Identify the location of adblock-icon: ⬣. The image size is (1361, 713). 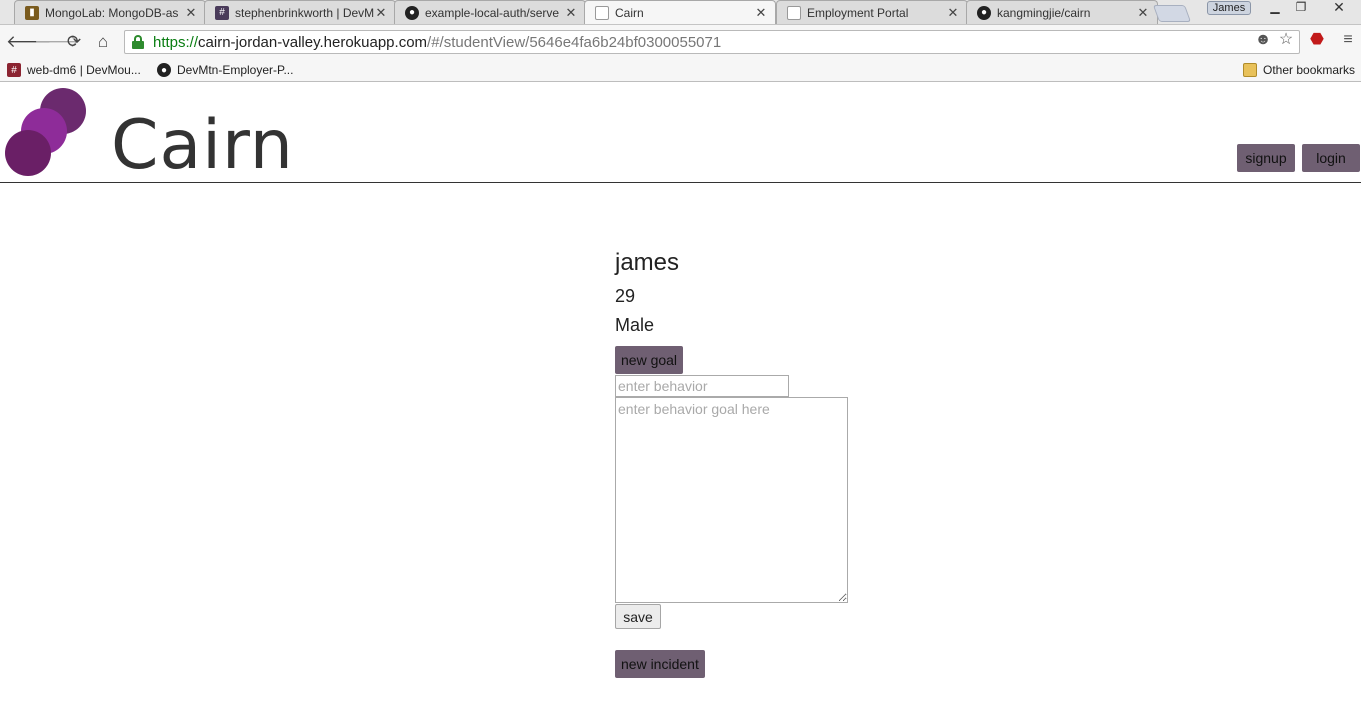
(1317, 40).